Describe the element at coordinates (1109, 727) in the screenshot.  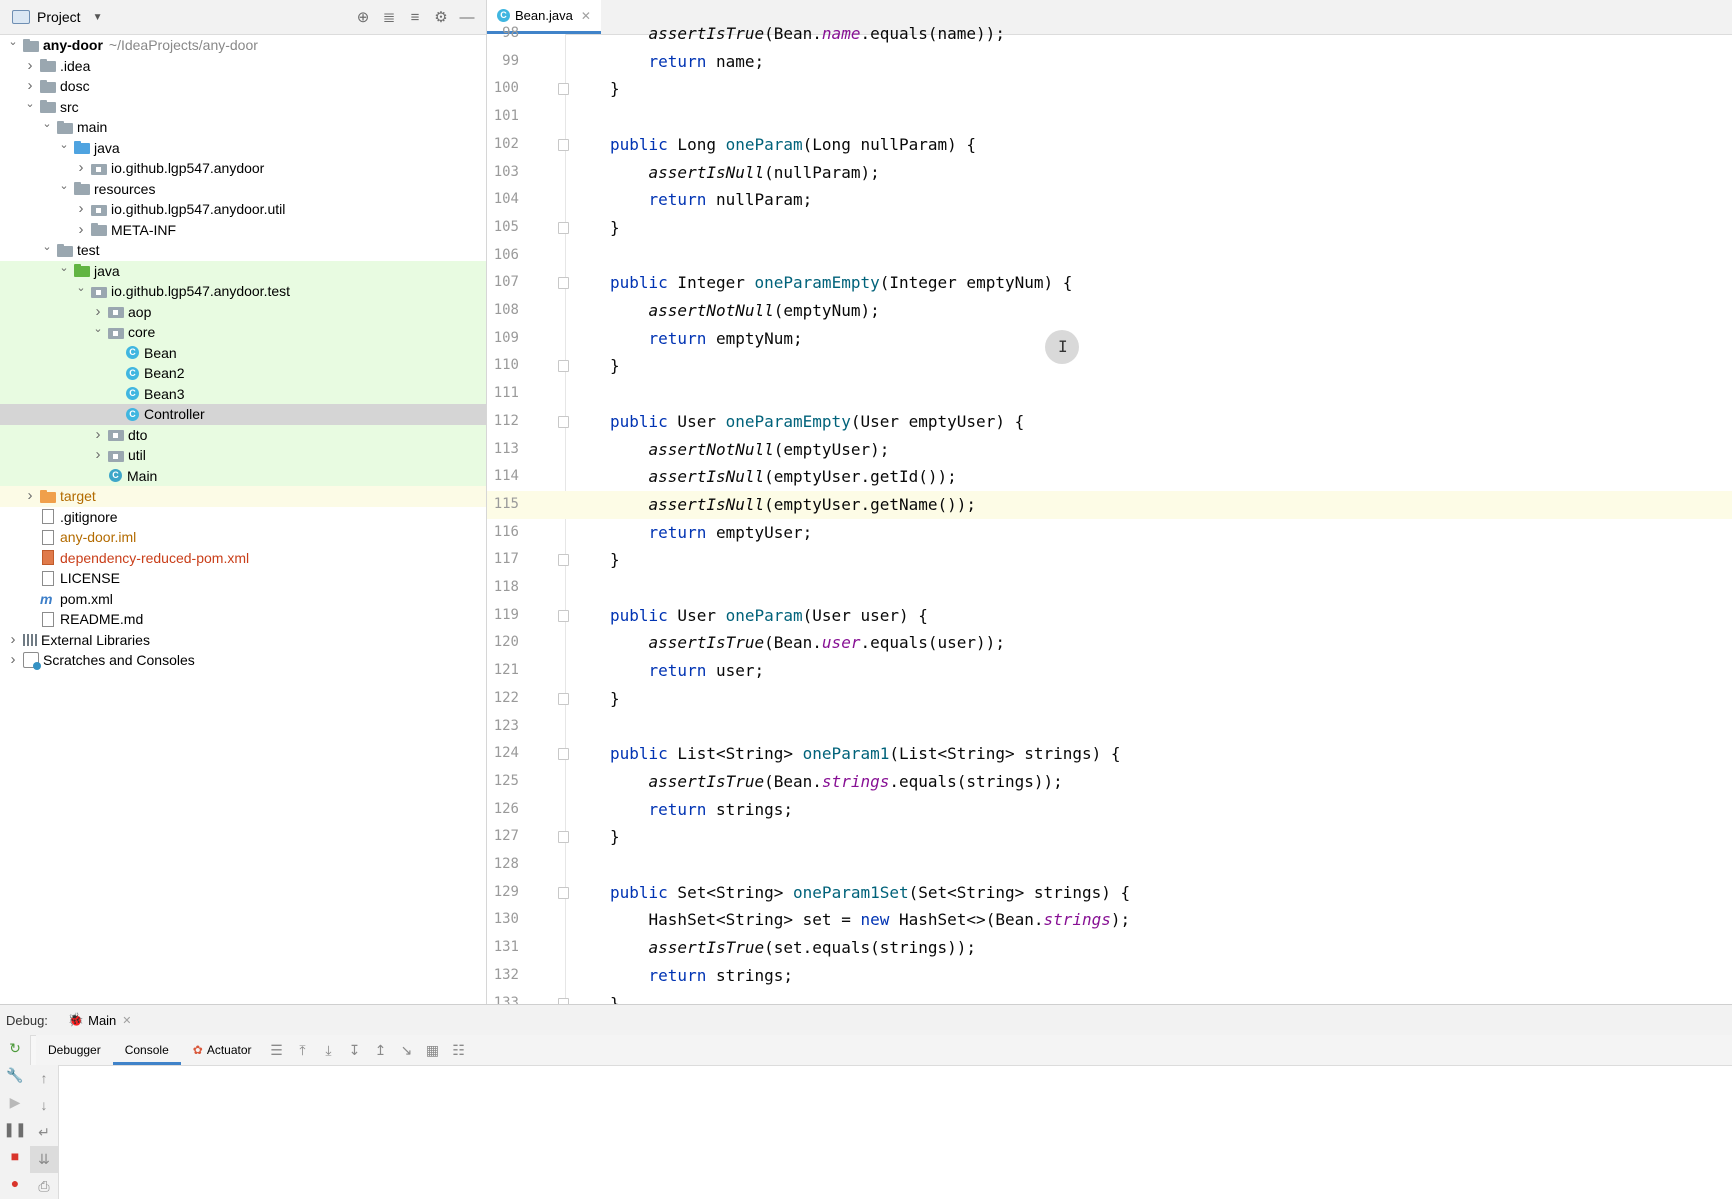
I see `code-line: 123` at that location.